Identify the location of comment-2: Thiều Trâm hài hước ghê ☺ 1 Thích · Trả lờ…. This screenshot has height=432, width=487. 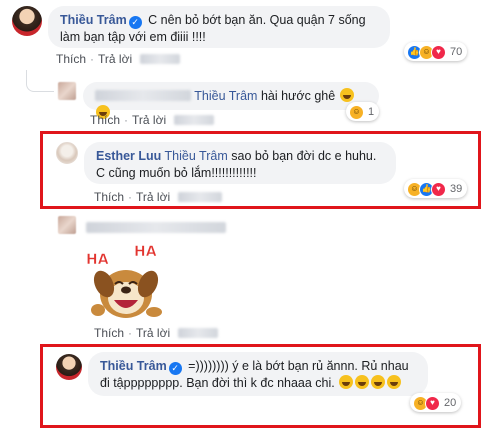
(243, 103).